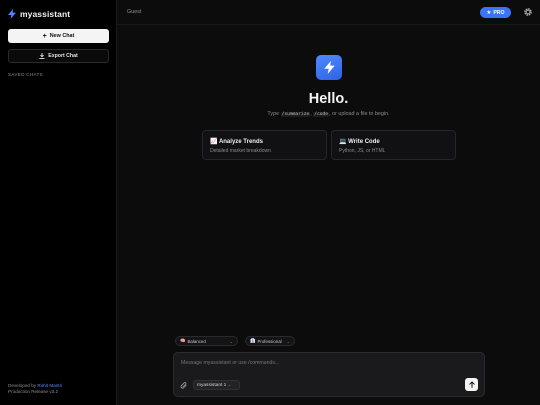 This screenshot has width=540, height=405. I want to click on pro-badge: ★ PRO, so click(495, 12).